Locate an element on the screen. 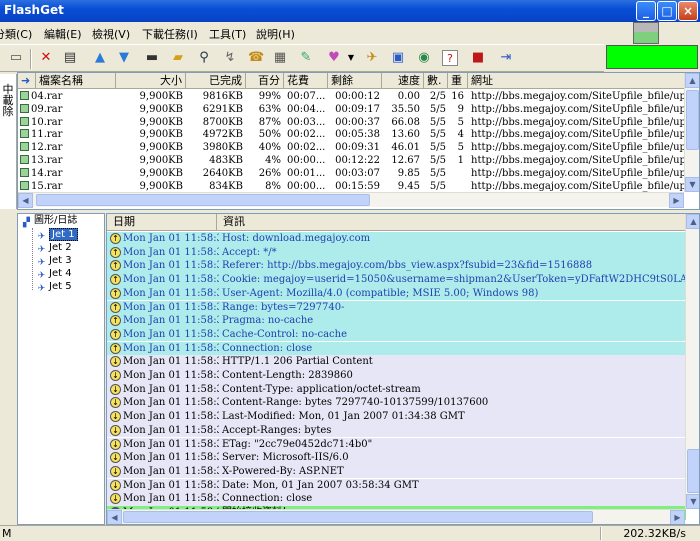 This screenshot has height=541, width=700. download-cell-retry: 1 is located at coordinates (460, 160).